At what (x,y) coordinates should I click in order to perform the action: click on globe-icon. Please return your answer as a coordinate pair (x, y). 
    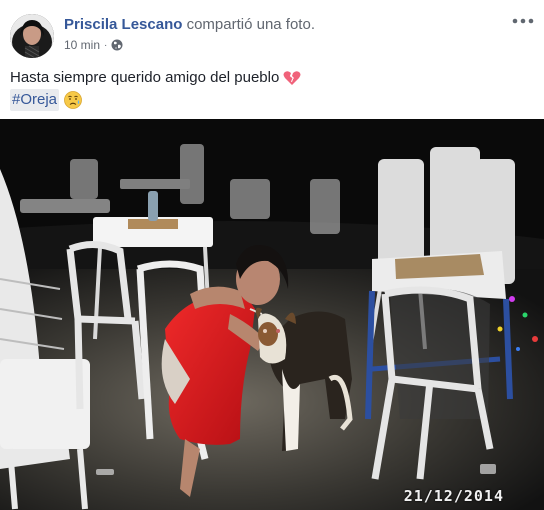
    Looking at the image, I should click on (117, 45).